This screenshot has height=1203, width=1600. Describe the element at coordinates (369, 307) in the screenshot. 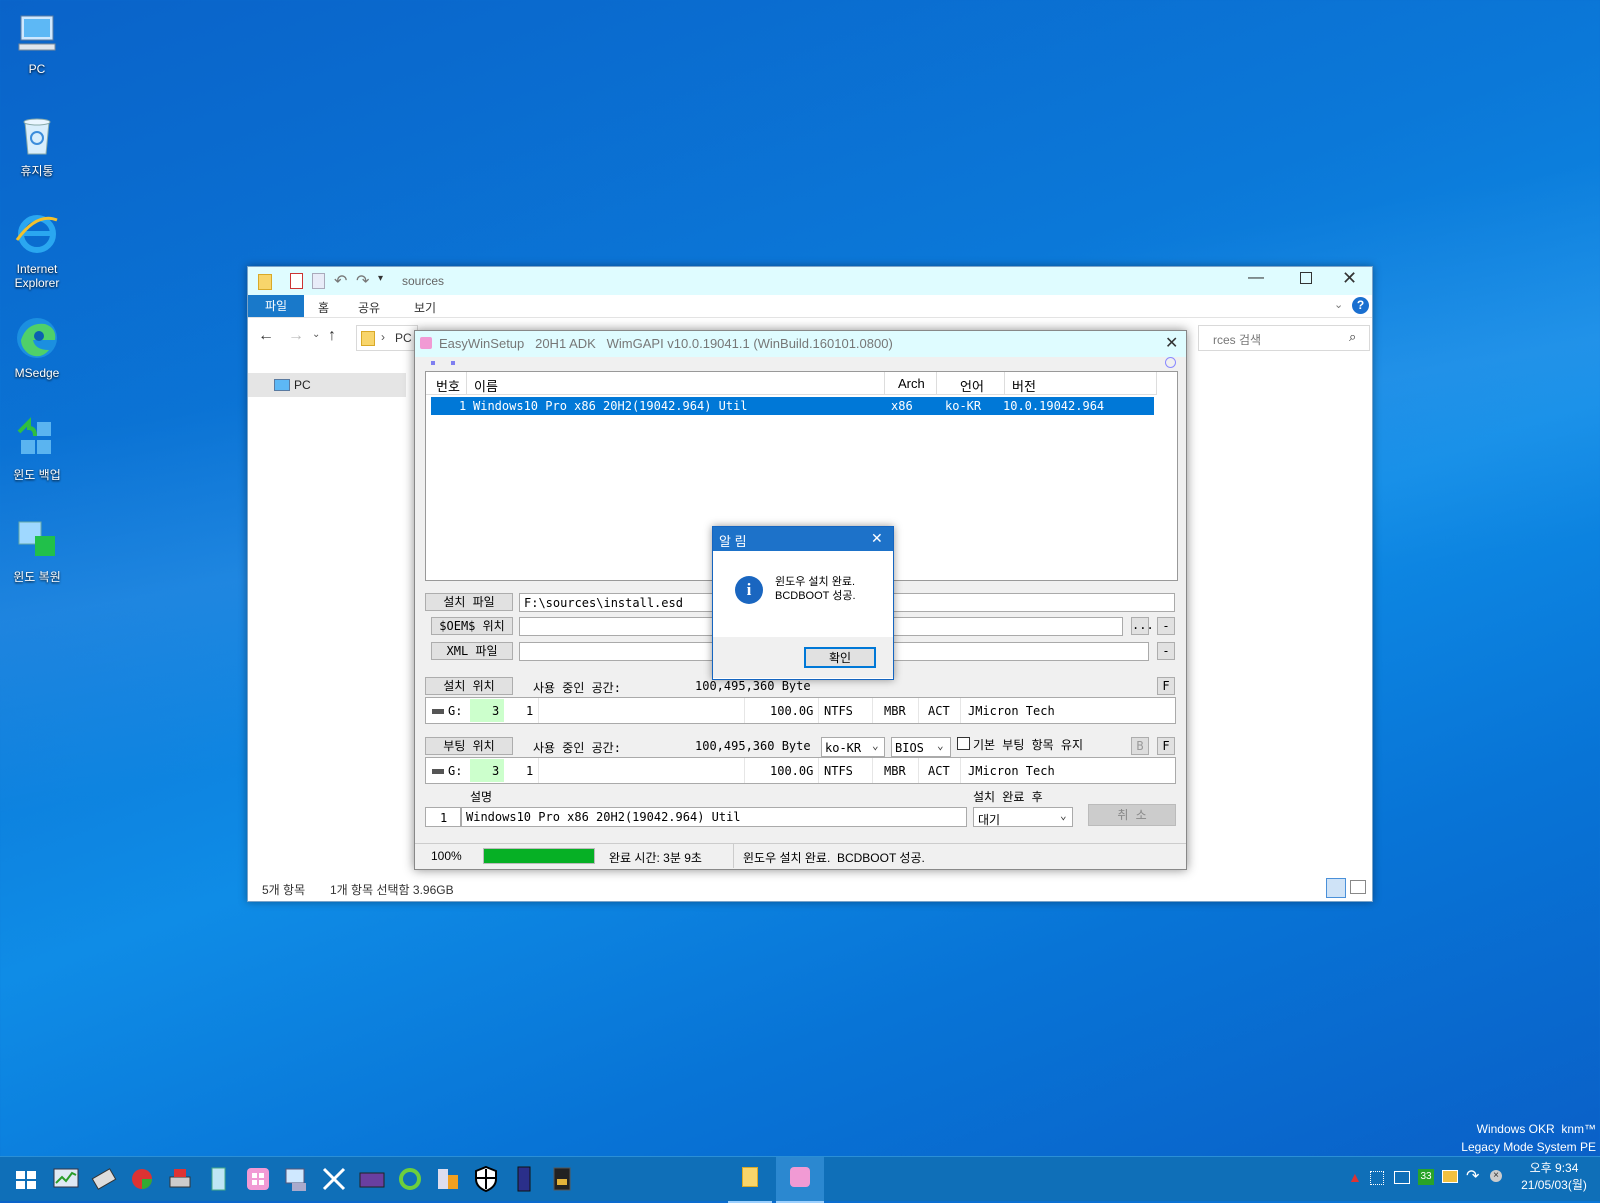

I see `tab-share: 공유` at that location.